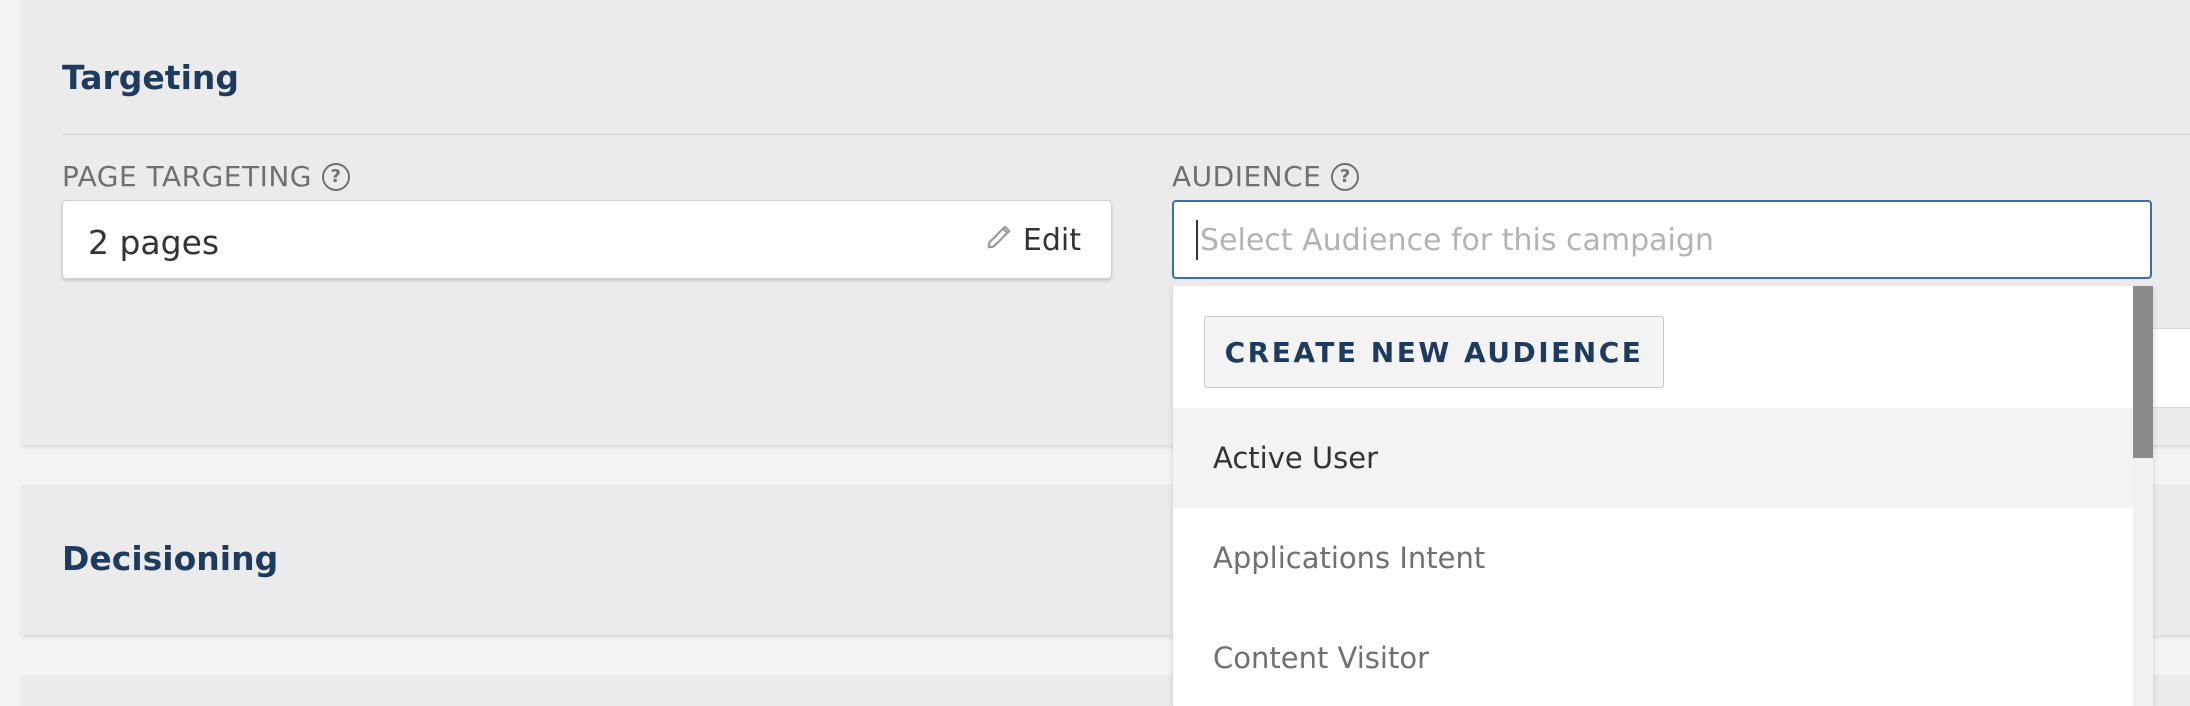 This screenshot has height=706, width=2190. I want to click on pencil-icon, so click(1000, 240).